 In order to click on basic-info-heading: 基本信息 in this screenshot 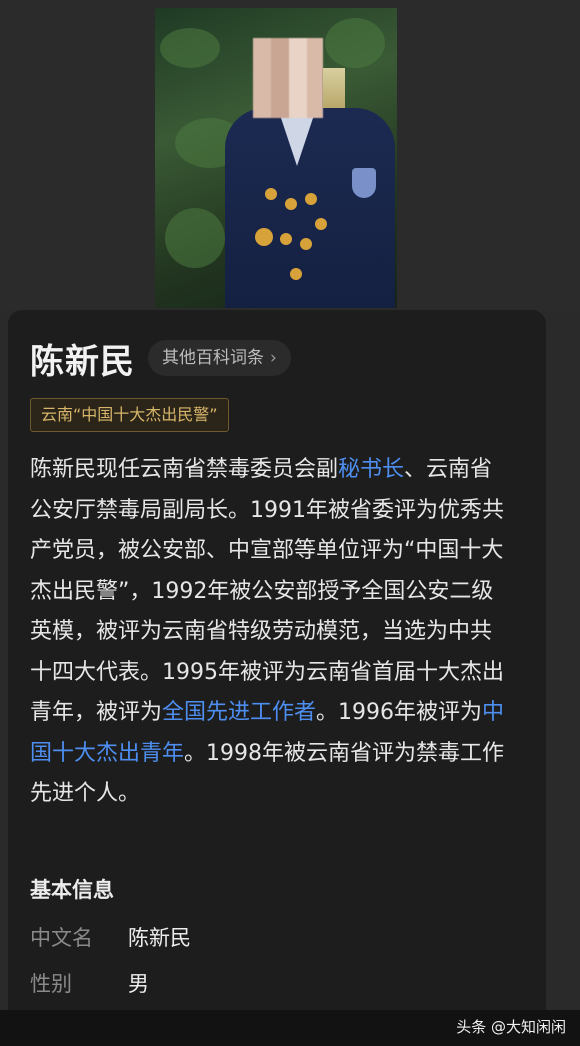, I will do `click(72, 890)`.